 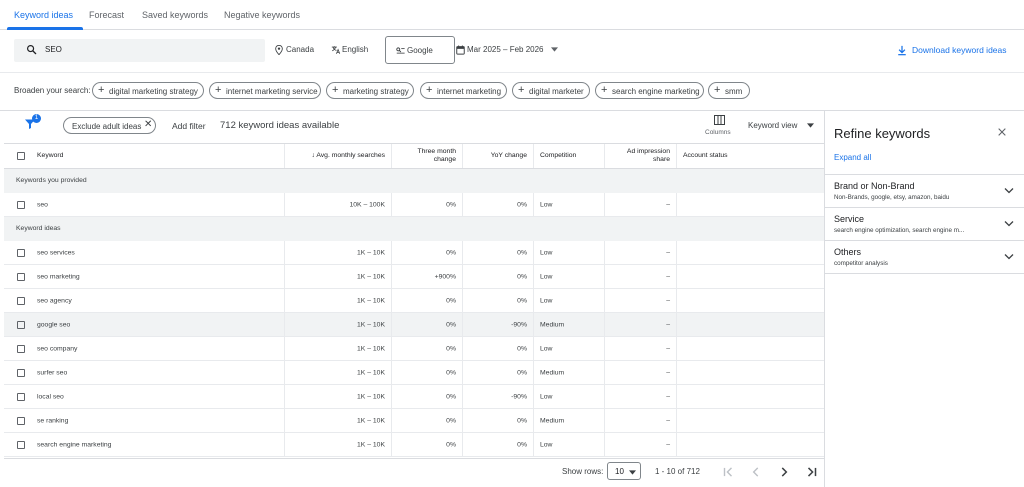 What do you see at coordinates (445, 276) in the screenshot?
I see `cell-three-month-change: +900%` at bounding box center [445, 276].